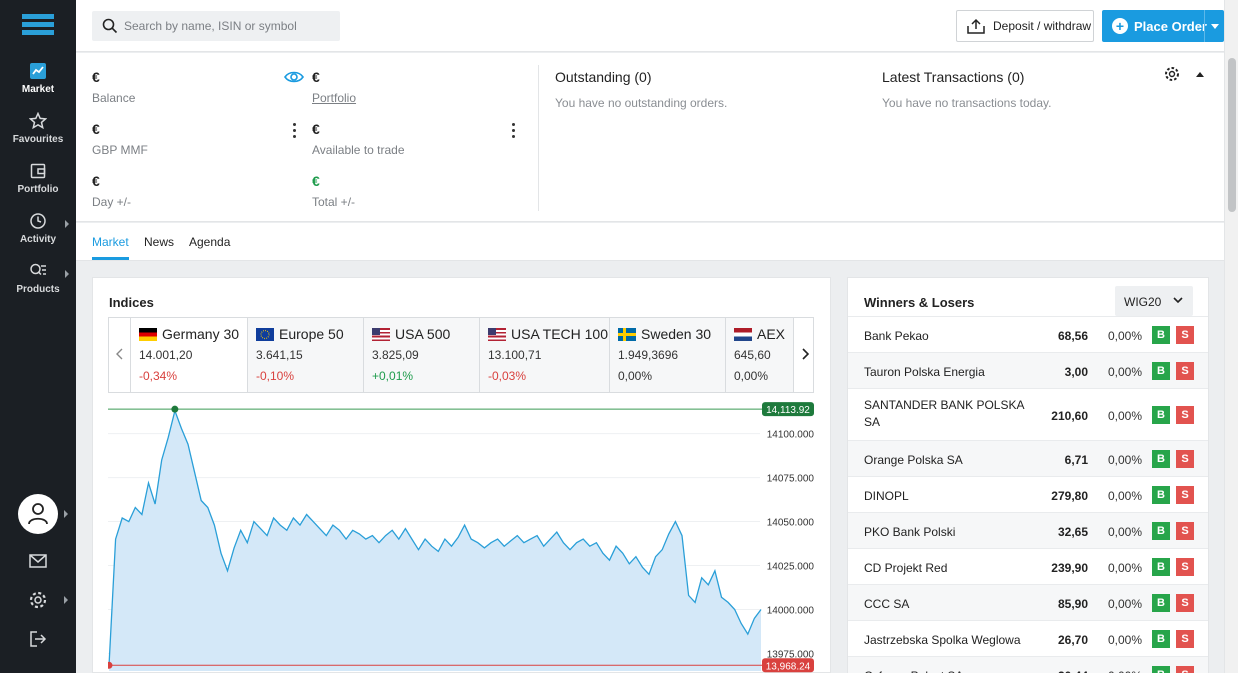 This screenshot has height=673, width=1238. What do you see at coordinates (1028, 494) in the screenshot?
I see `table-row: DINOPL 279,80 0,00% B S` at bounding box center [1028, 494].